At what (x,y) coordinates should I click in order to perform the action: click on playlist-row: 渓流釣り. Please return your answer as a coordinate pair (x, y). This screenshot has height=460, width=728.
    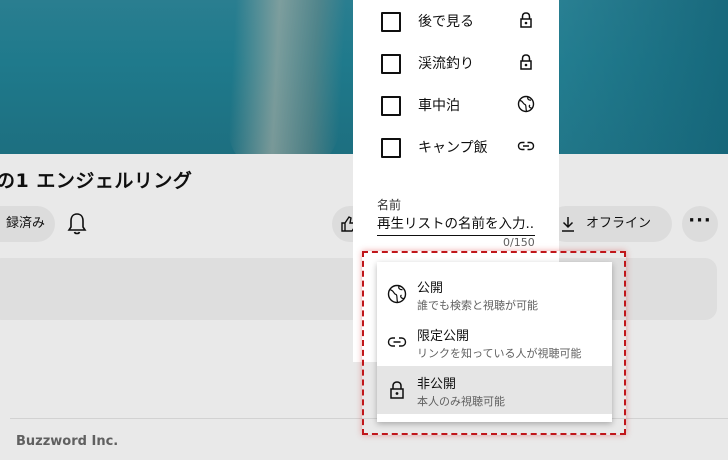
    Looking at the image, I should click on (456, 65).